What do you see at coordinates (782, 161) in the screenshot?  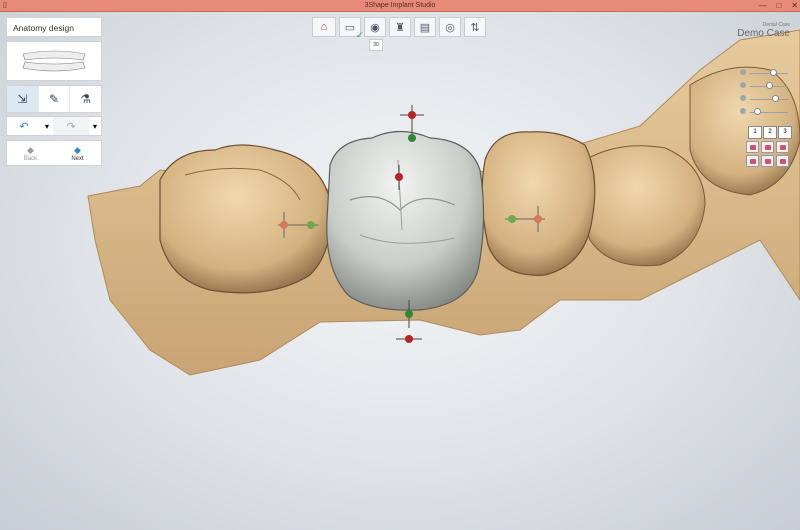 I see `view-right-icon` at bounding box center [782, 161].